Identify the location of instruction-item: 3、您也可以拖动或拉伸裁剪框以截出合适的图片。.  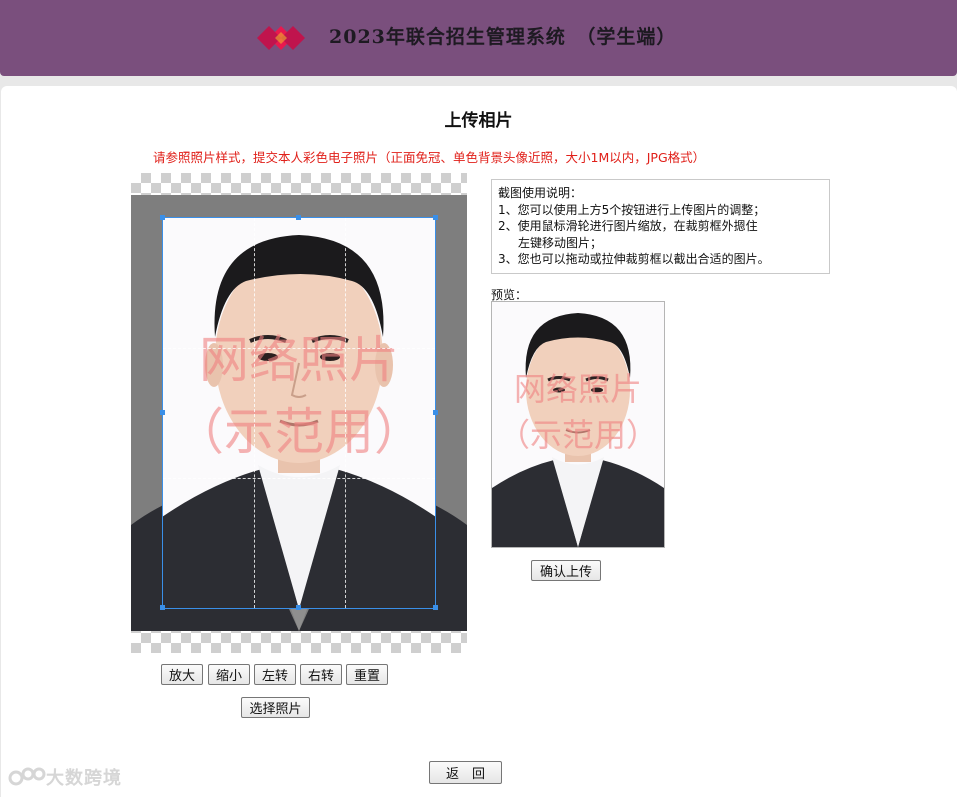
(634, 259).